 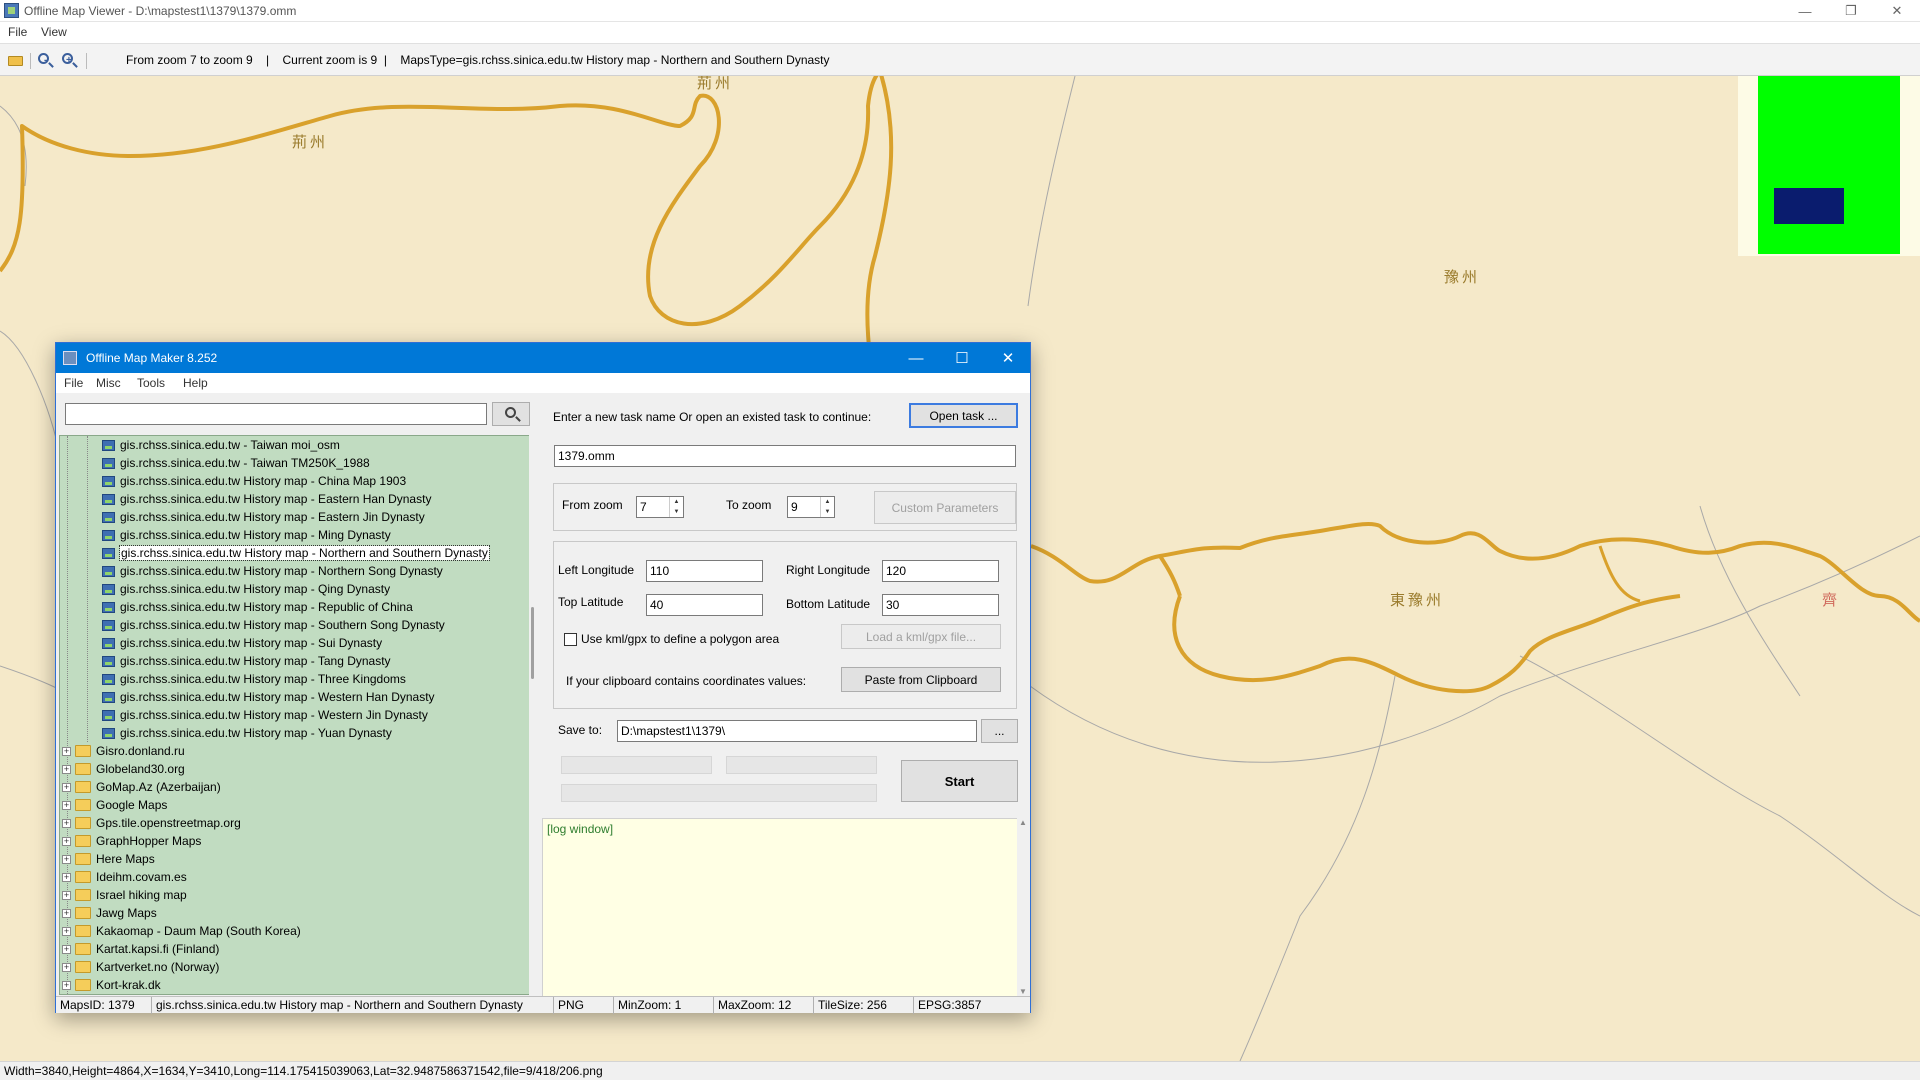 I want to click on tree-folder-item: + Kartverket.no (Norway), so click(x=140, y=967).